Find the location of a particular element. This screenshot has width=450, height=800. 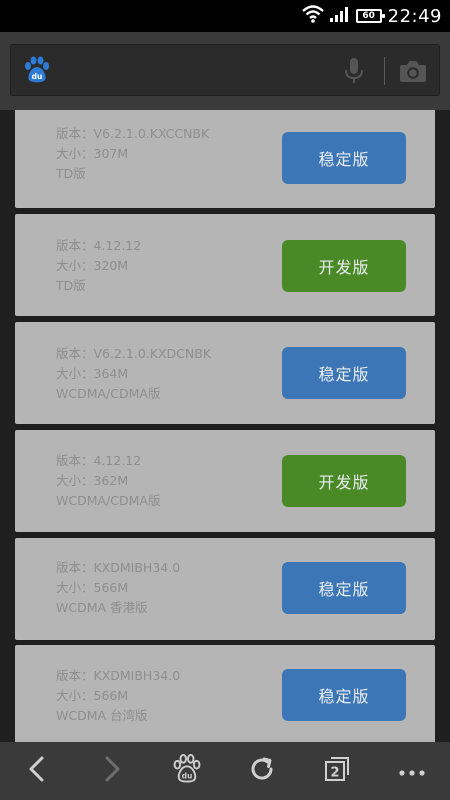

forward-icon is located at coordinates (112, 771).